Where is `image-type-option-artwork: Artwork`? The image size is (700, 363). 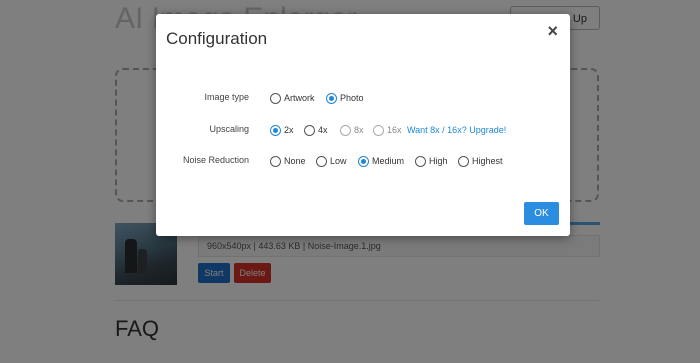
image-type-option-artwork: Artwork is located at coordinates (292, 98).